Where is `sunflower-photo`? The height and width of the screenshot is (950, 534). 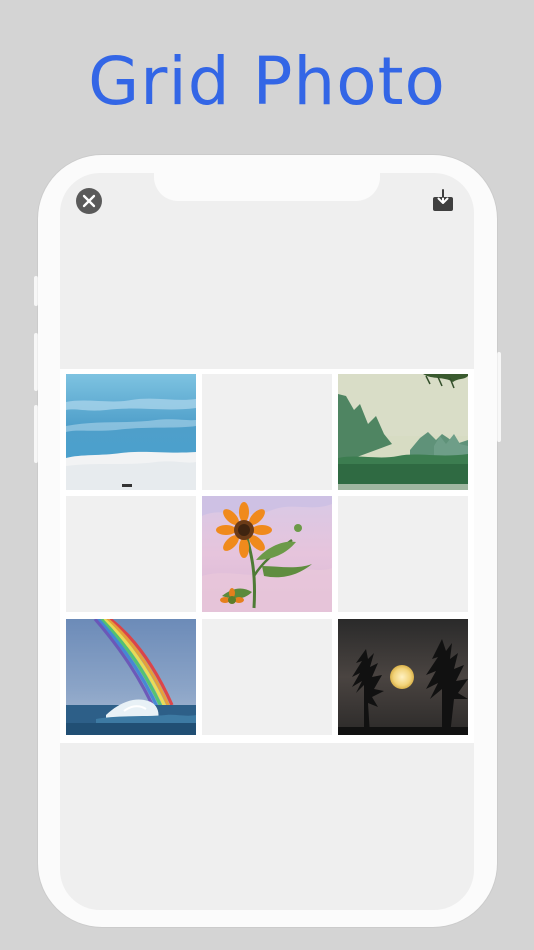 sunflower-photo is located at coordinates (267, 554).